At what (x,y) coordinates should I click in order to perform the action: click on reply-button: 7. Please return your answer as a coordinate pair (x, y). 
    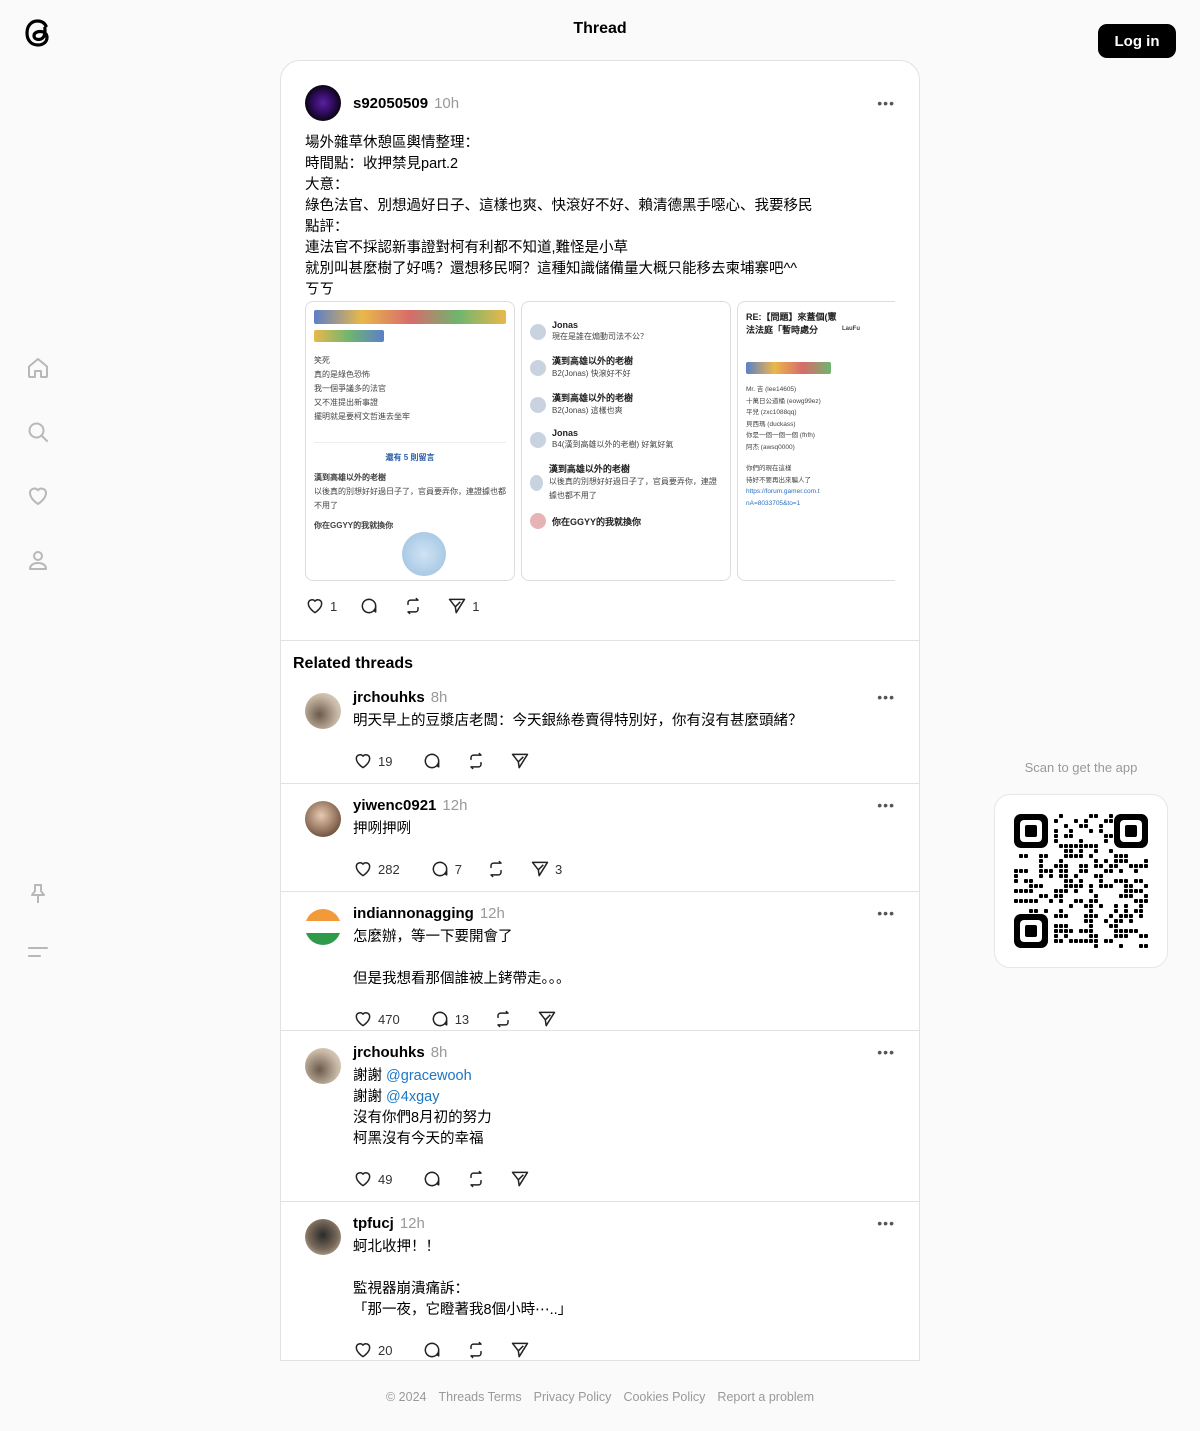
    Looking at the image, I should click on (446, 869).